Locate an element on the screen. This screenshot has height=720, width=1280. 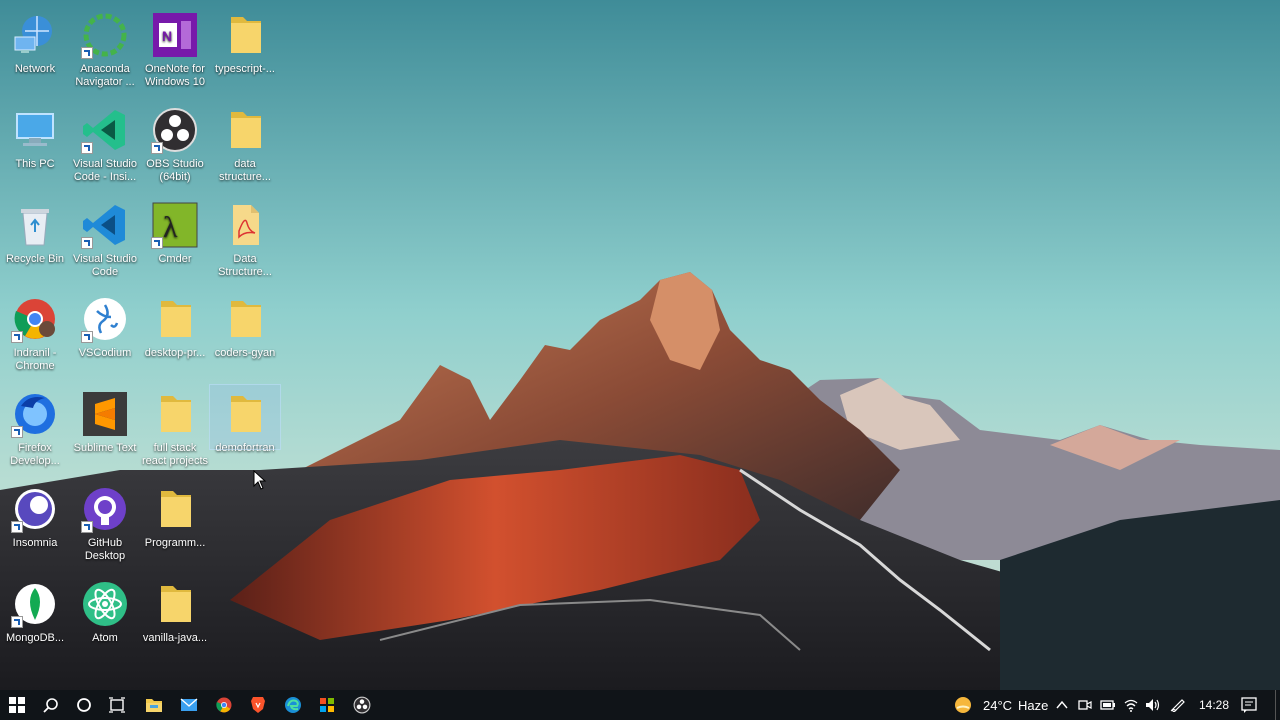
desktop-icon-cmder: λ Cmder is located at coordinates (175, 231).